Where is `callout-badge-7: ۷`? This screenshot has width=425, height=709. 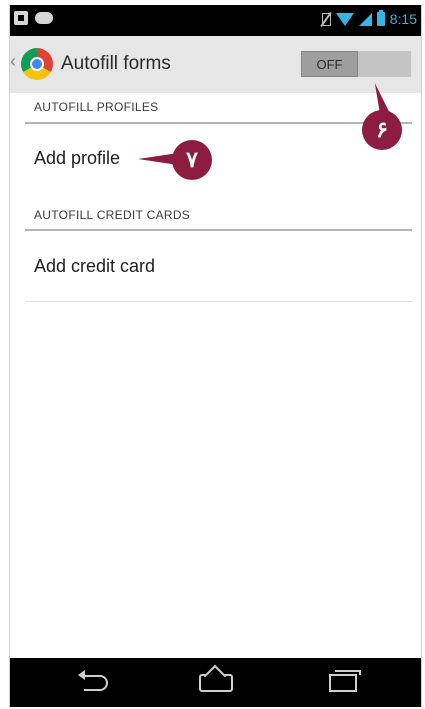 callout-badge-7: ۷ is located at coordinates (192, 160).